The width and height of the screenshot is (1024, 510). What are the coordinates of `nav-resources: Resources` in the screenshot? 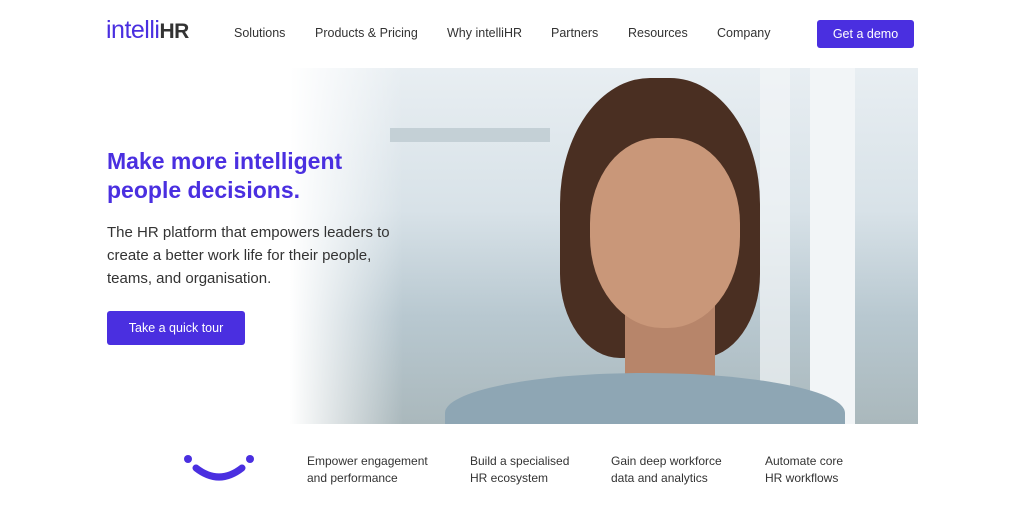 It's located at (658, 33).